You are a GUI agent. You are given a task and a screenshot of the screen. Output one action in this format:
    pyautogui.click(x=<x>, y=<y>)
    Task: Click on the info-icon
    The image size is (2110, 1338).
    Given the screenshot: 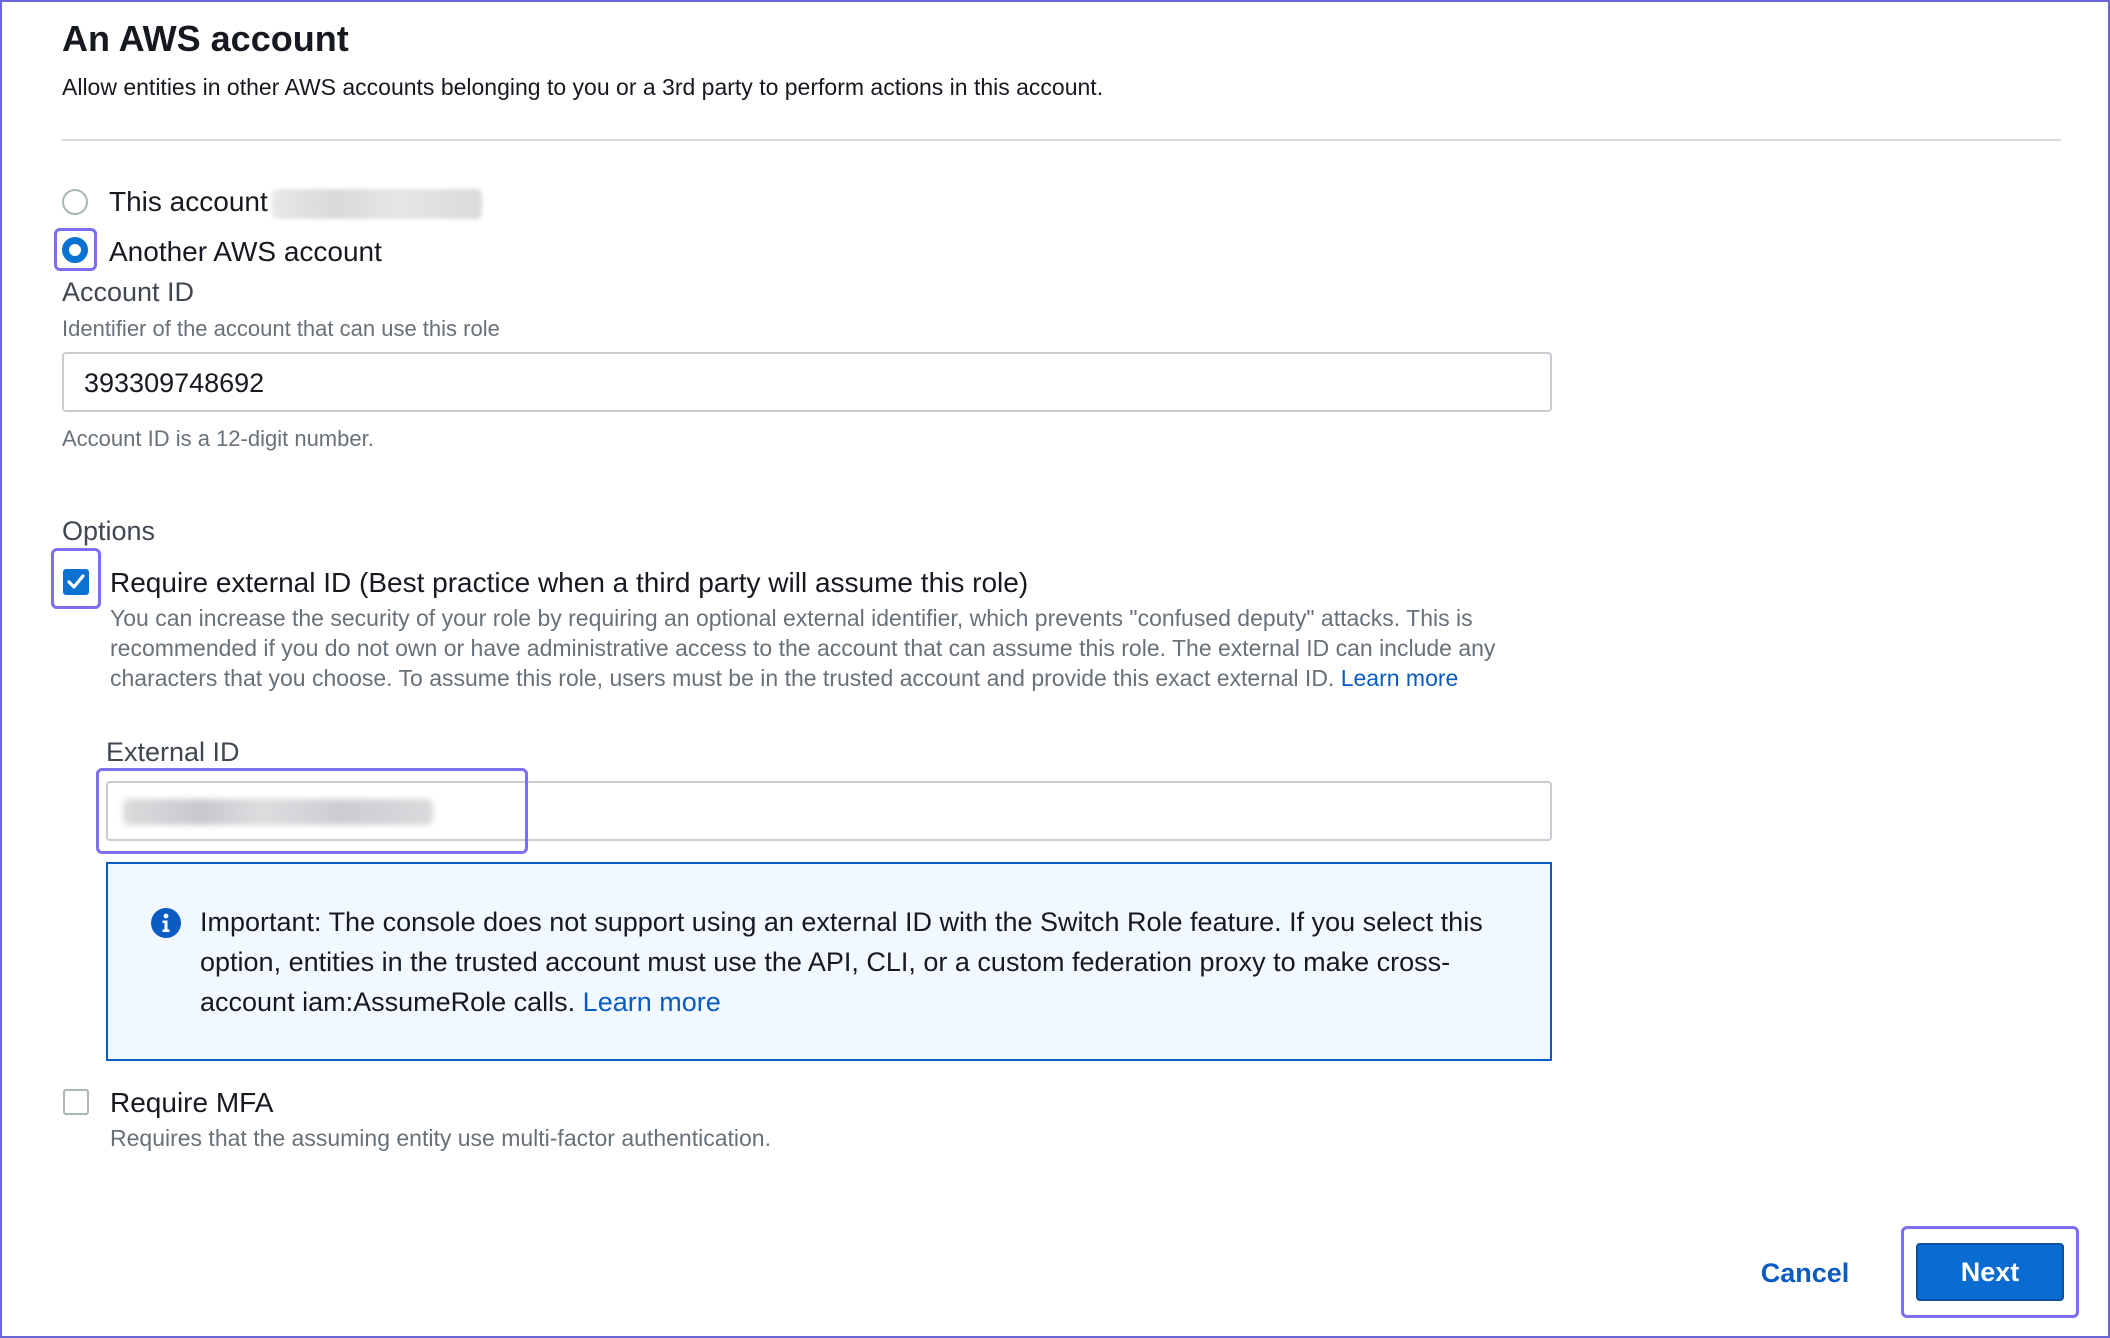 What is the action you would take?
    pyautogui.click(x=166, y=923)
    